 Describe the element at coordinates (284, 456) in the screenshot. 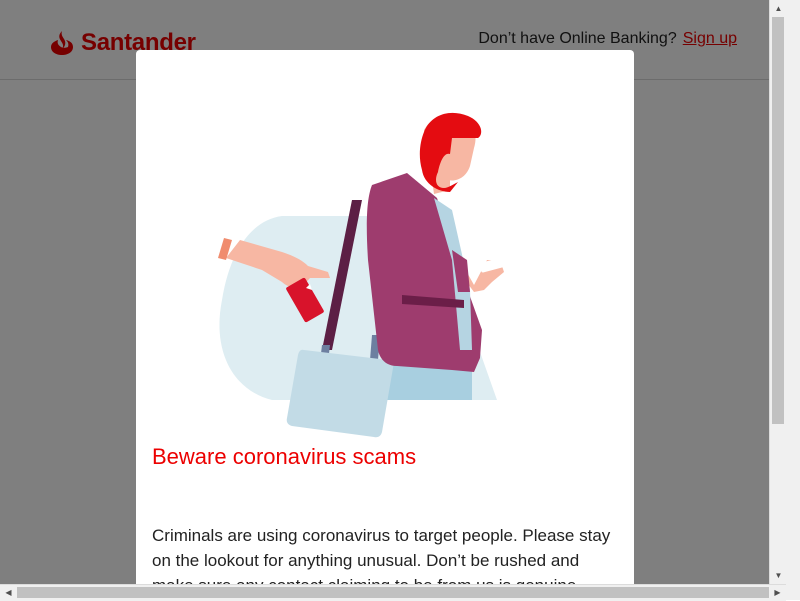

I see `modal-title: Beware coronavirus scams` at that location.